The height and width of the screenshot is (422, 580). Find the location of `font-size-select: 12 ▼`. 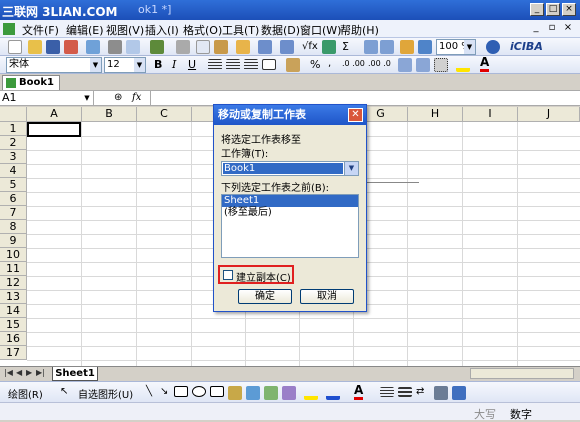

font-size-select: 12 ▼ is located at coordinates (125, 65).